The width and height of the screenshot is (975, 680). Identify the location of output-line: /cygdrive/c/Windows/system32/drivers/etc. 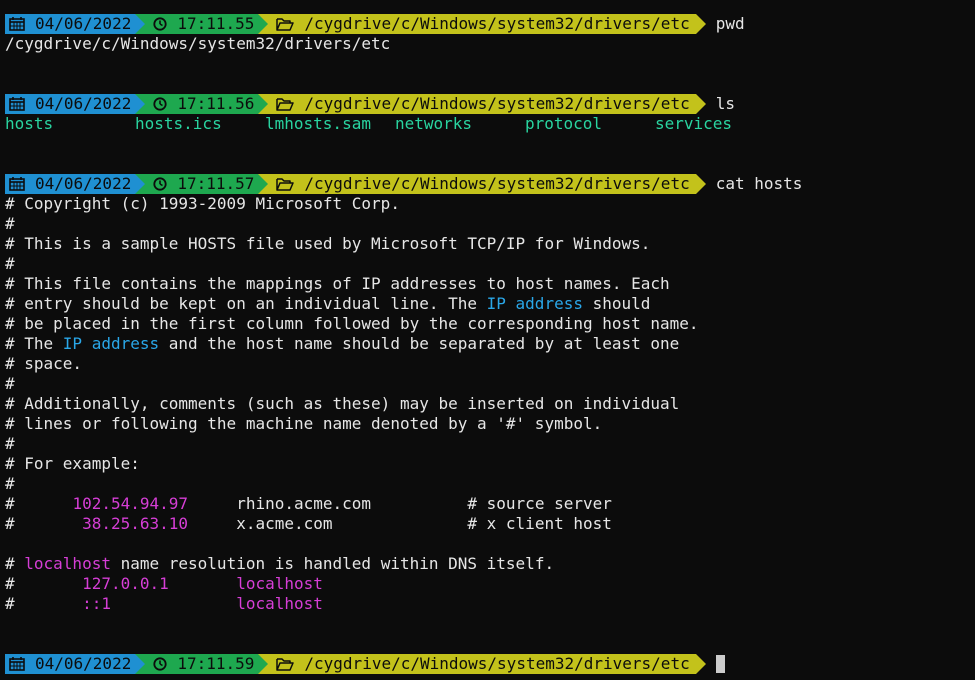
(198, 43).